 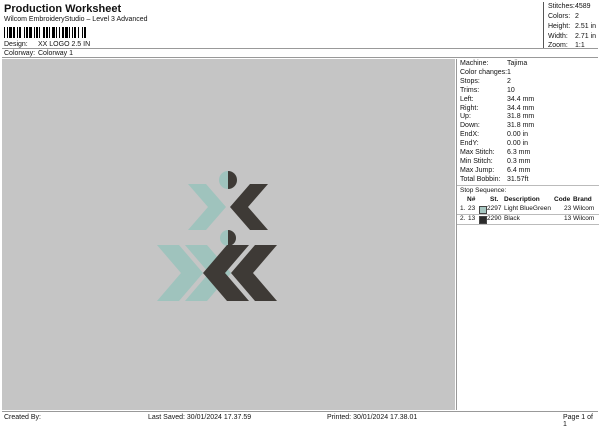 I want to click on row-desc: Light BlueGreen, so click(x=527, y=208).